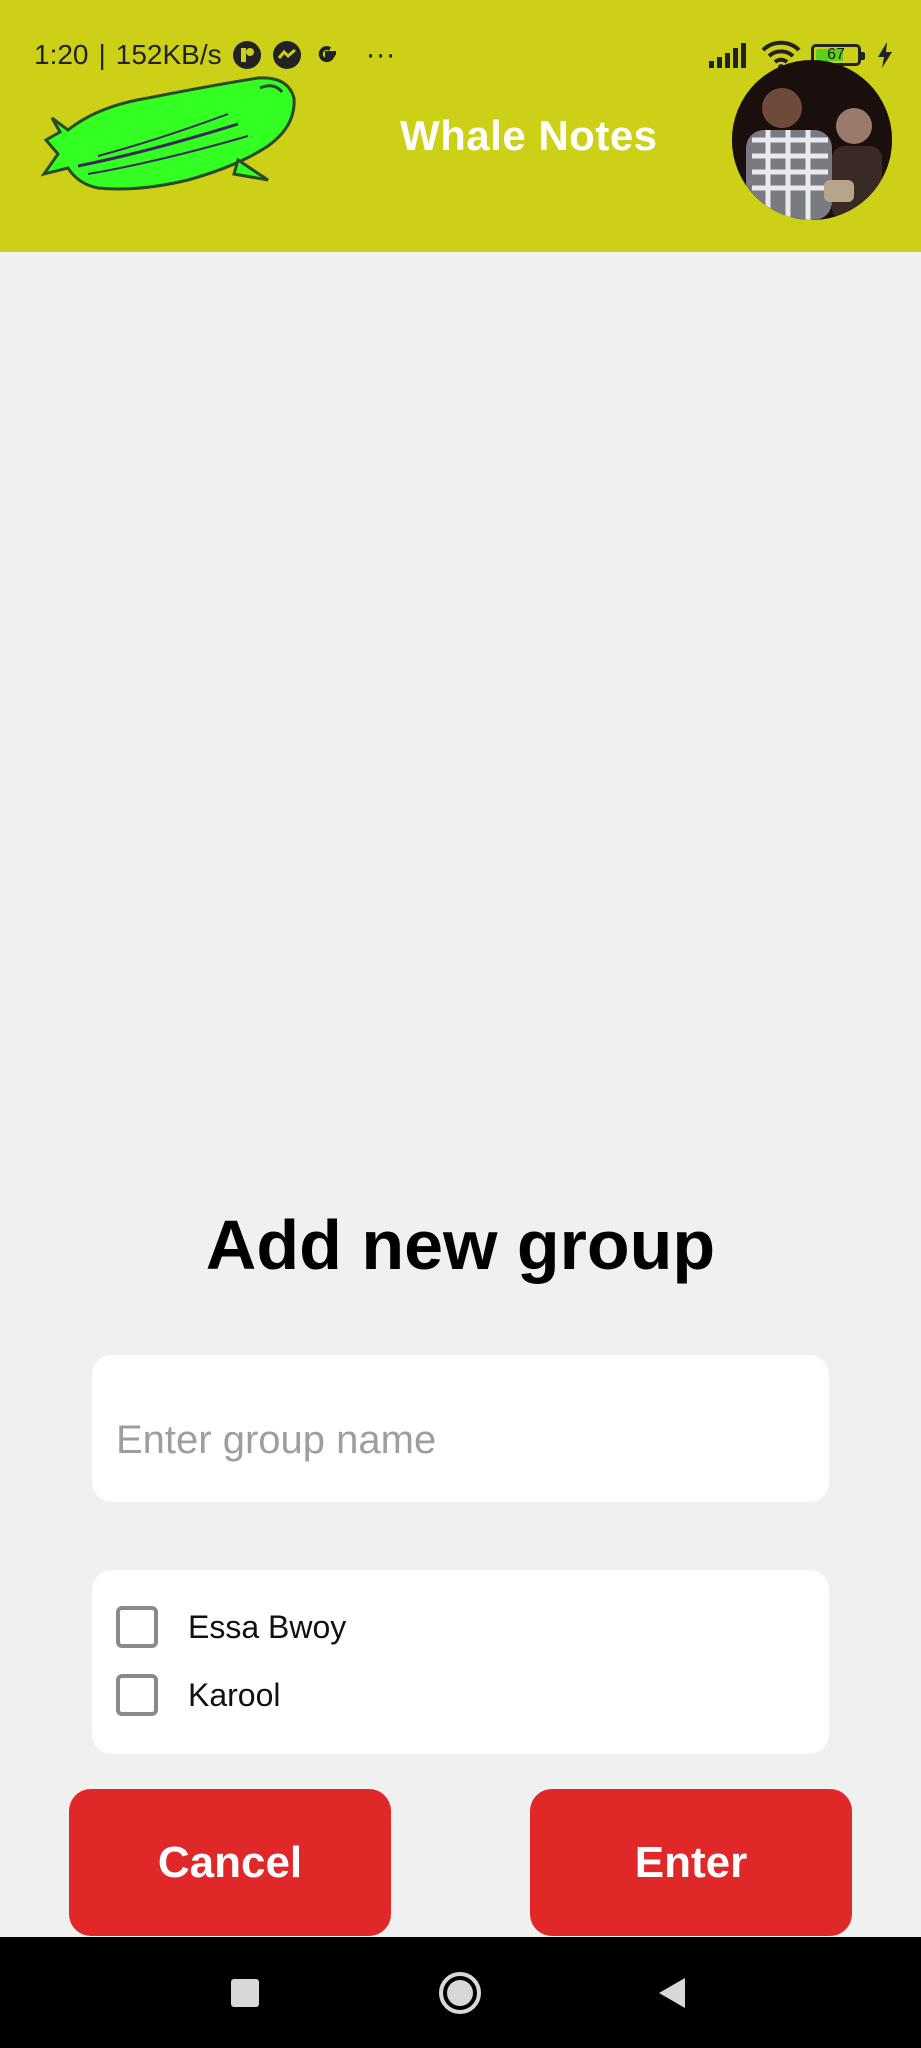 The image size is (921, 2048). What do you see at coordinates (460, 1662) in the screenshot?
I see `members-list: Essa Bwoy Karool` at bounding box center [460, 1662].